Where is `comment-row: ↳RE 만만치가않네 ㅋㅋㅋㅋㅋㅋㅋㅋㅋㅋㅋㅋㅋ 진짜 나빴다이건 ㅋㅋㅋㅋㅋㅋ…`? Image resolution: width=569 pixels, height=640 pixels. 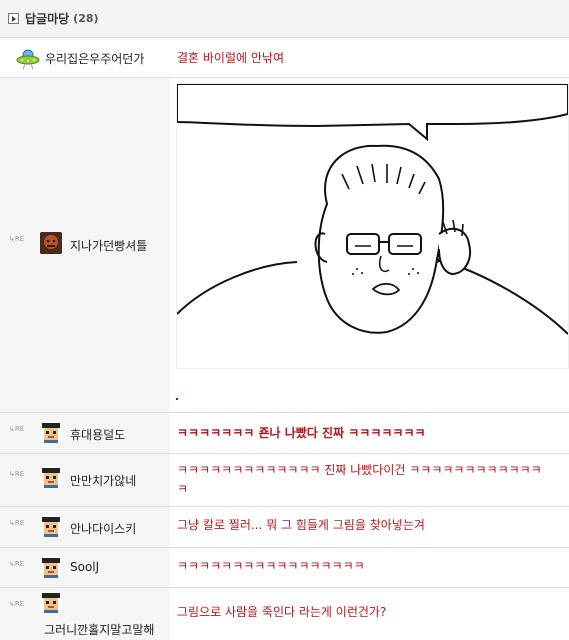 comment-row: ↳RE 만만치가않네 ㅋㅋㅋㅋㅋㅋㅋㅋㅋㅋㅋㅋㅋ 진짜 나빴다이건 ㅋㅋㅋㅋㅋㅋ… is located at coordinates (284, 480).